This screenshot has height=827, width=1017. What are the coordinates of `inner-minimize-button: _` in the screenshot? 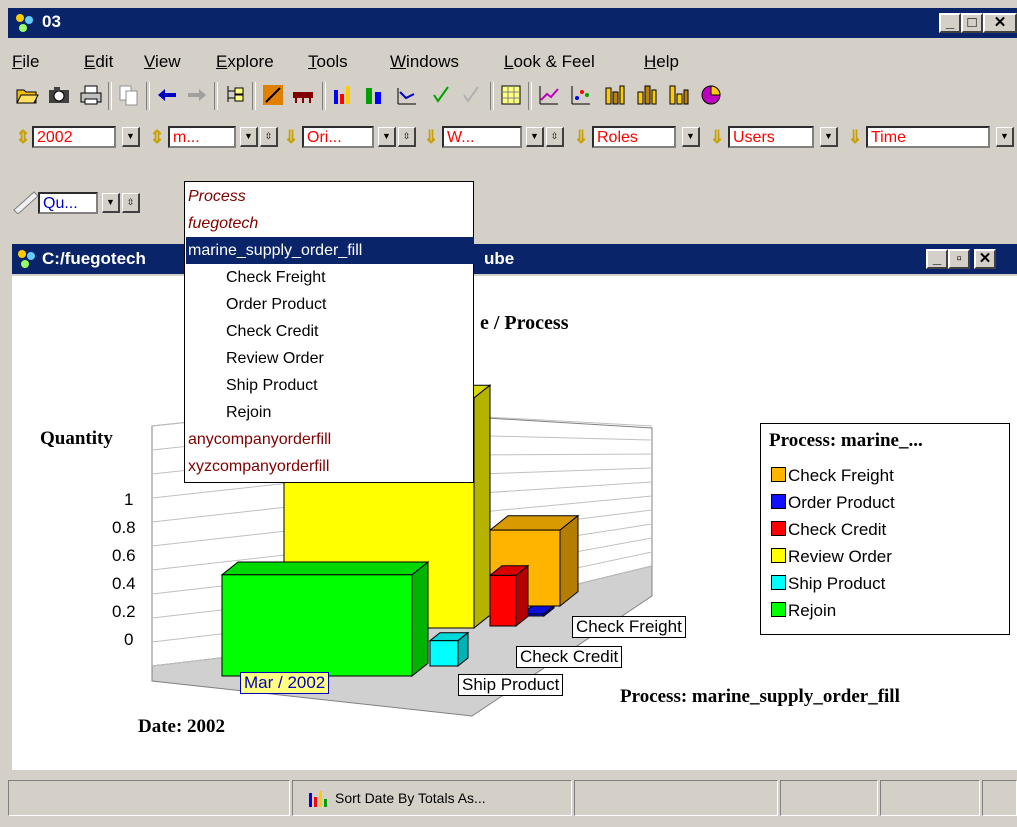 It's located at (937, 259).